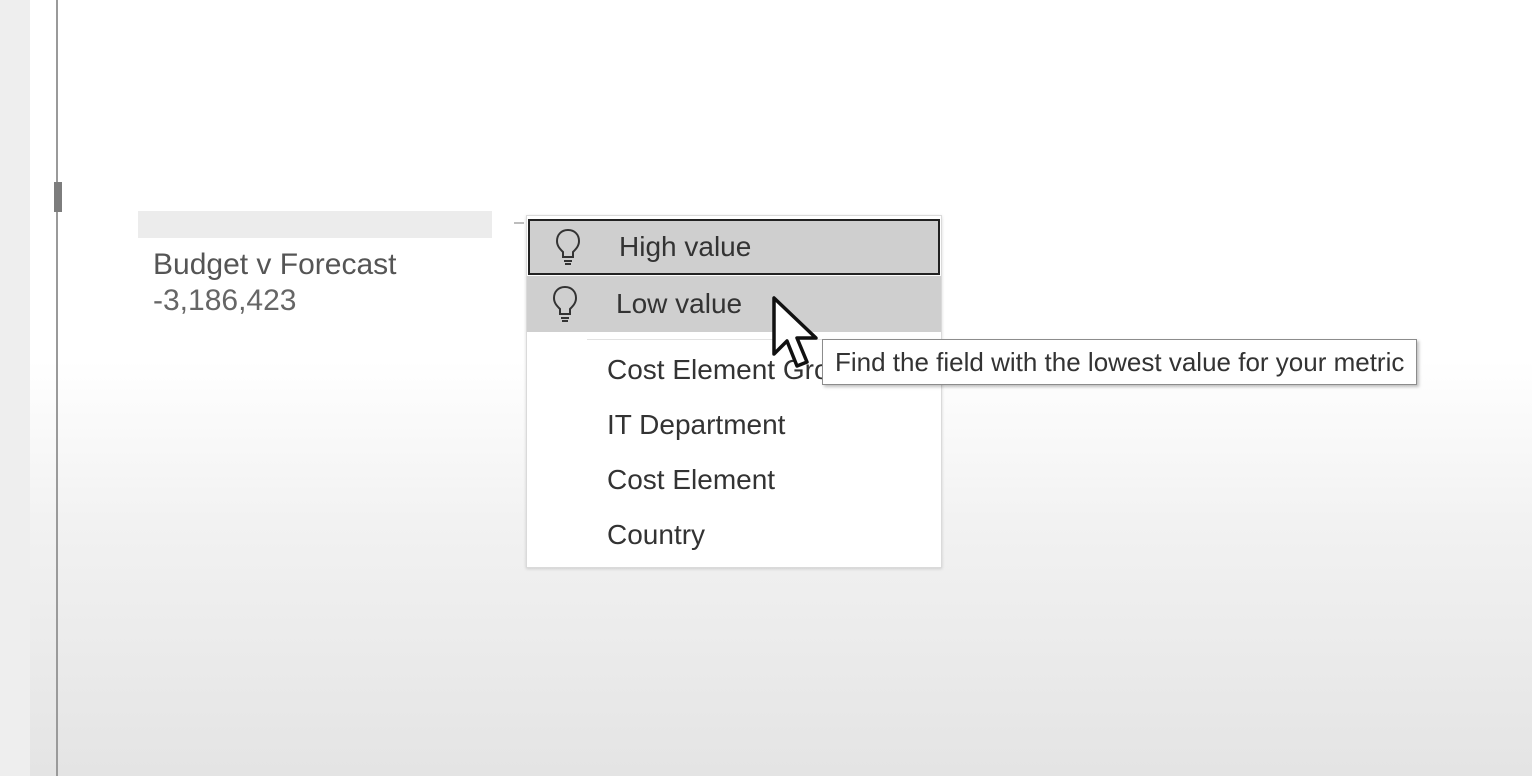  I want to click on menu-item-high-value: High value, so click(734, 247).